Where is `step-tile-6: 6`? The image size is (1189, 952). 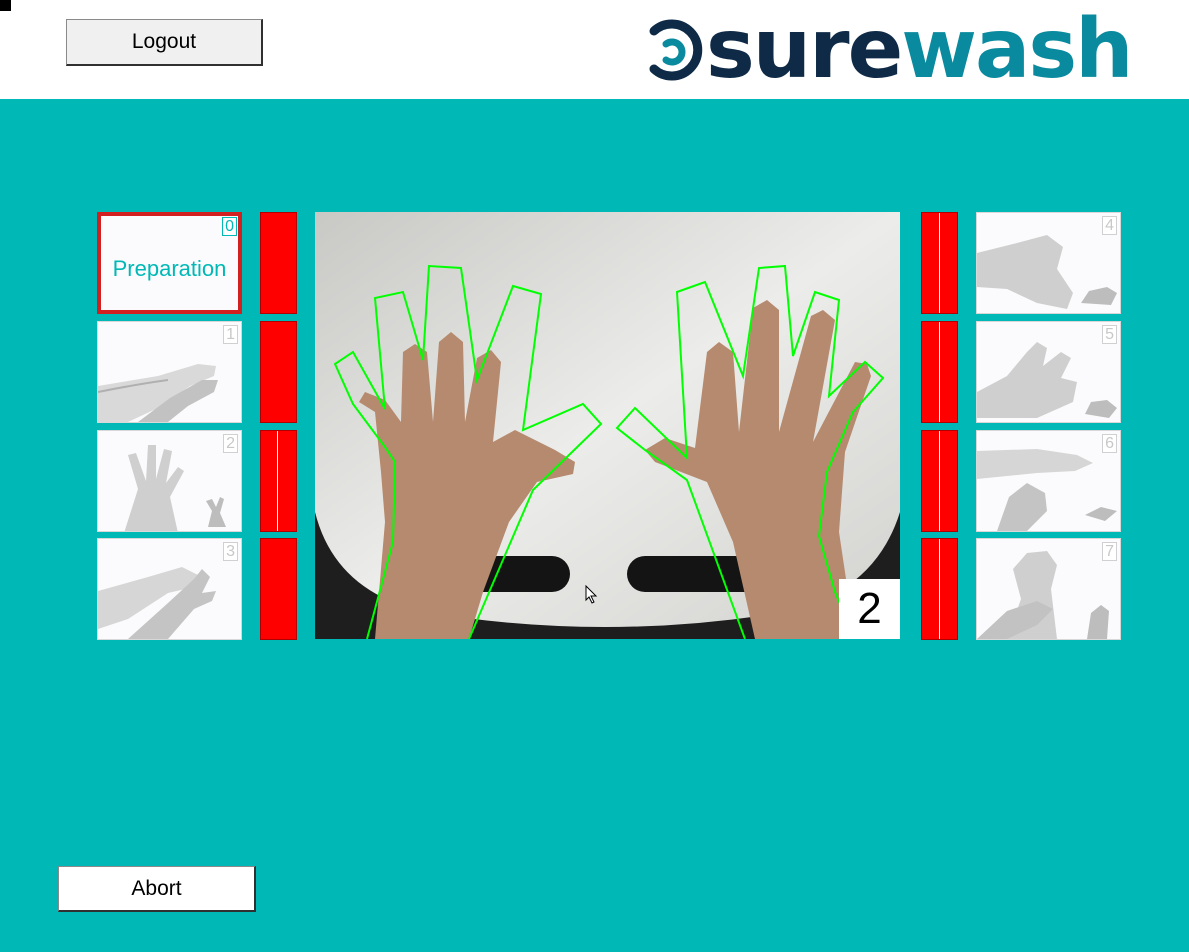 step-tile-6: 6 is located at coordinates (1048, 481).